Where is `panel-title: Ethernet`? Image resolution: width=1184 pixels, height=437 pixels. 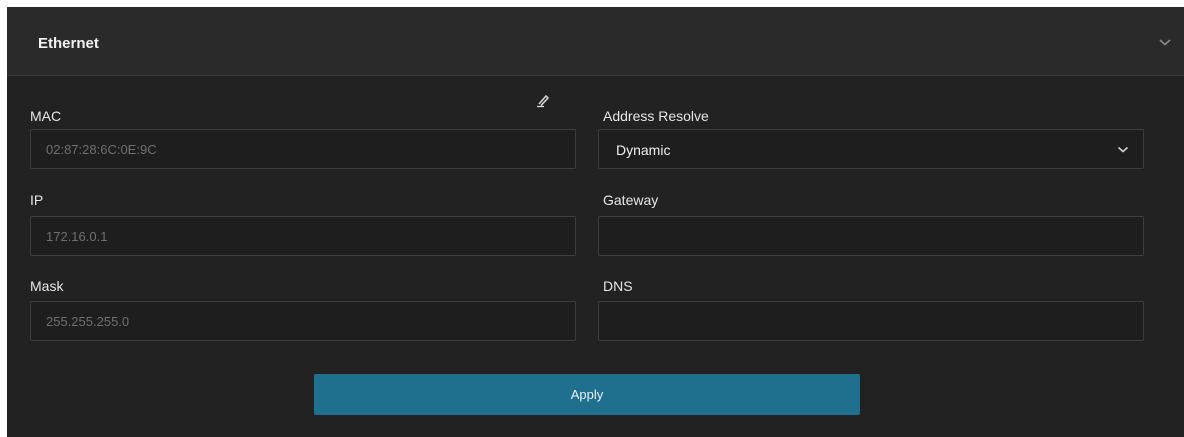 panel-title: Ethernet is located at coordinates (68, 43).